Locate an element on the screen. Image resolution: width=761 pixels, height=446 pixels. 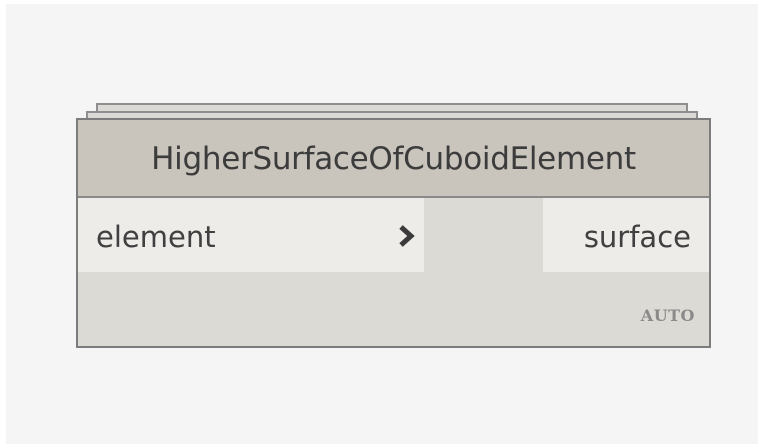
chevron-right-icon is located at coordinates (407, 236).